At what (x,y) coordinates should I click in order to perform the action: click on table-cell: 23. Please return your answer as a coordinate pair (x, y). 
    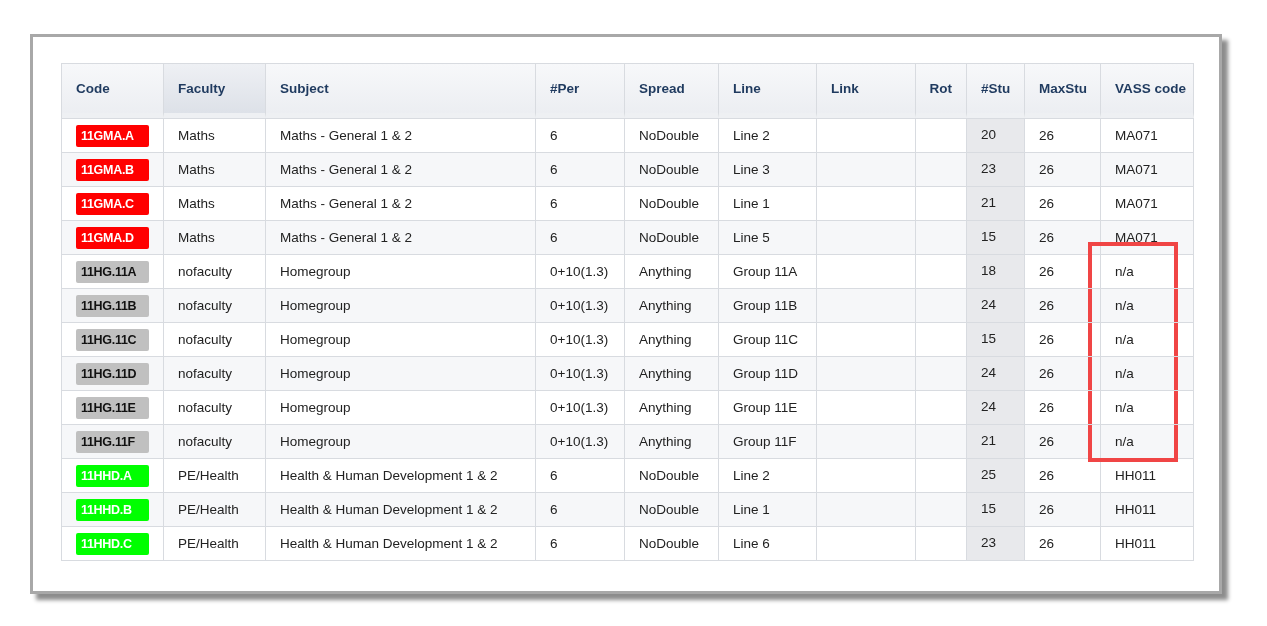
    Looking at the image, I should click on (996, 169).